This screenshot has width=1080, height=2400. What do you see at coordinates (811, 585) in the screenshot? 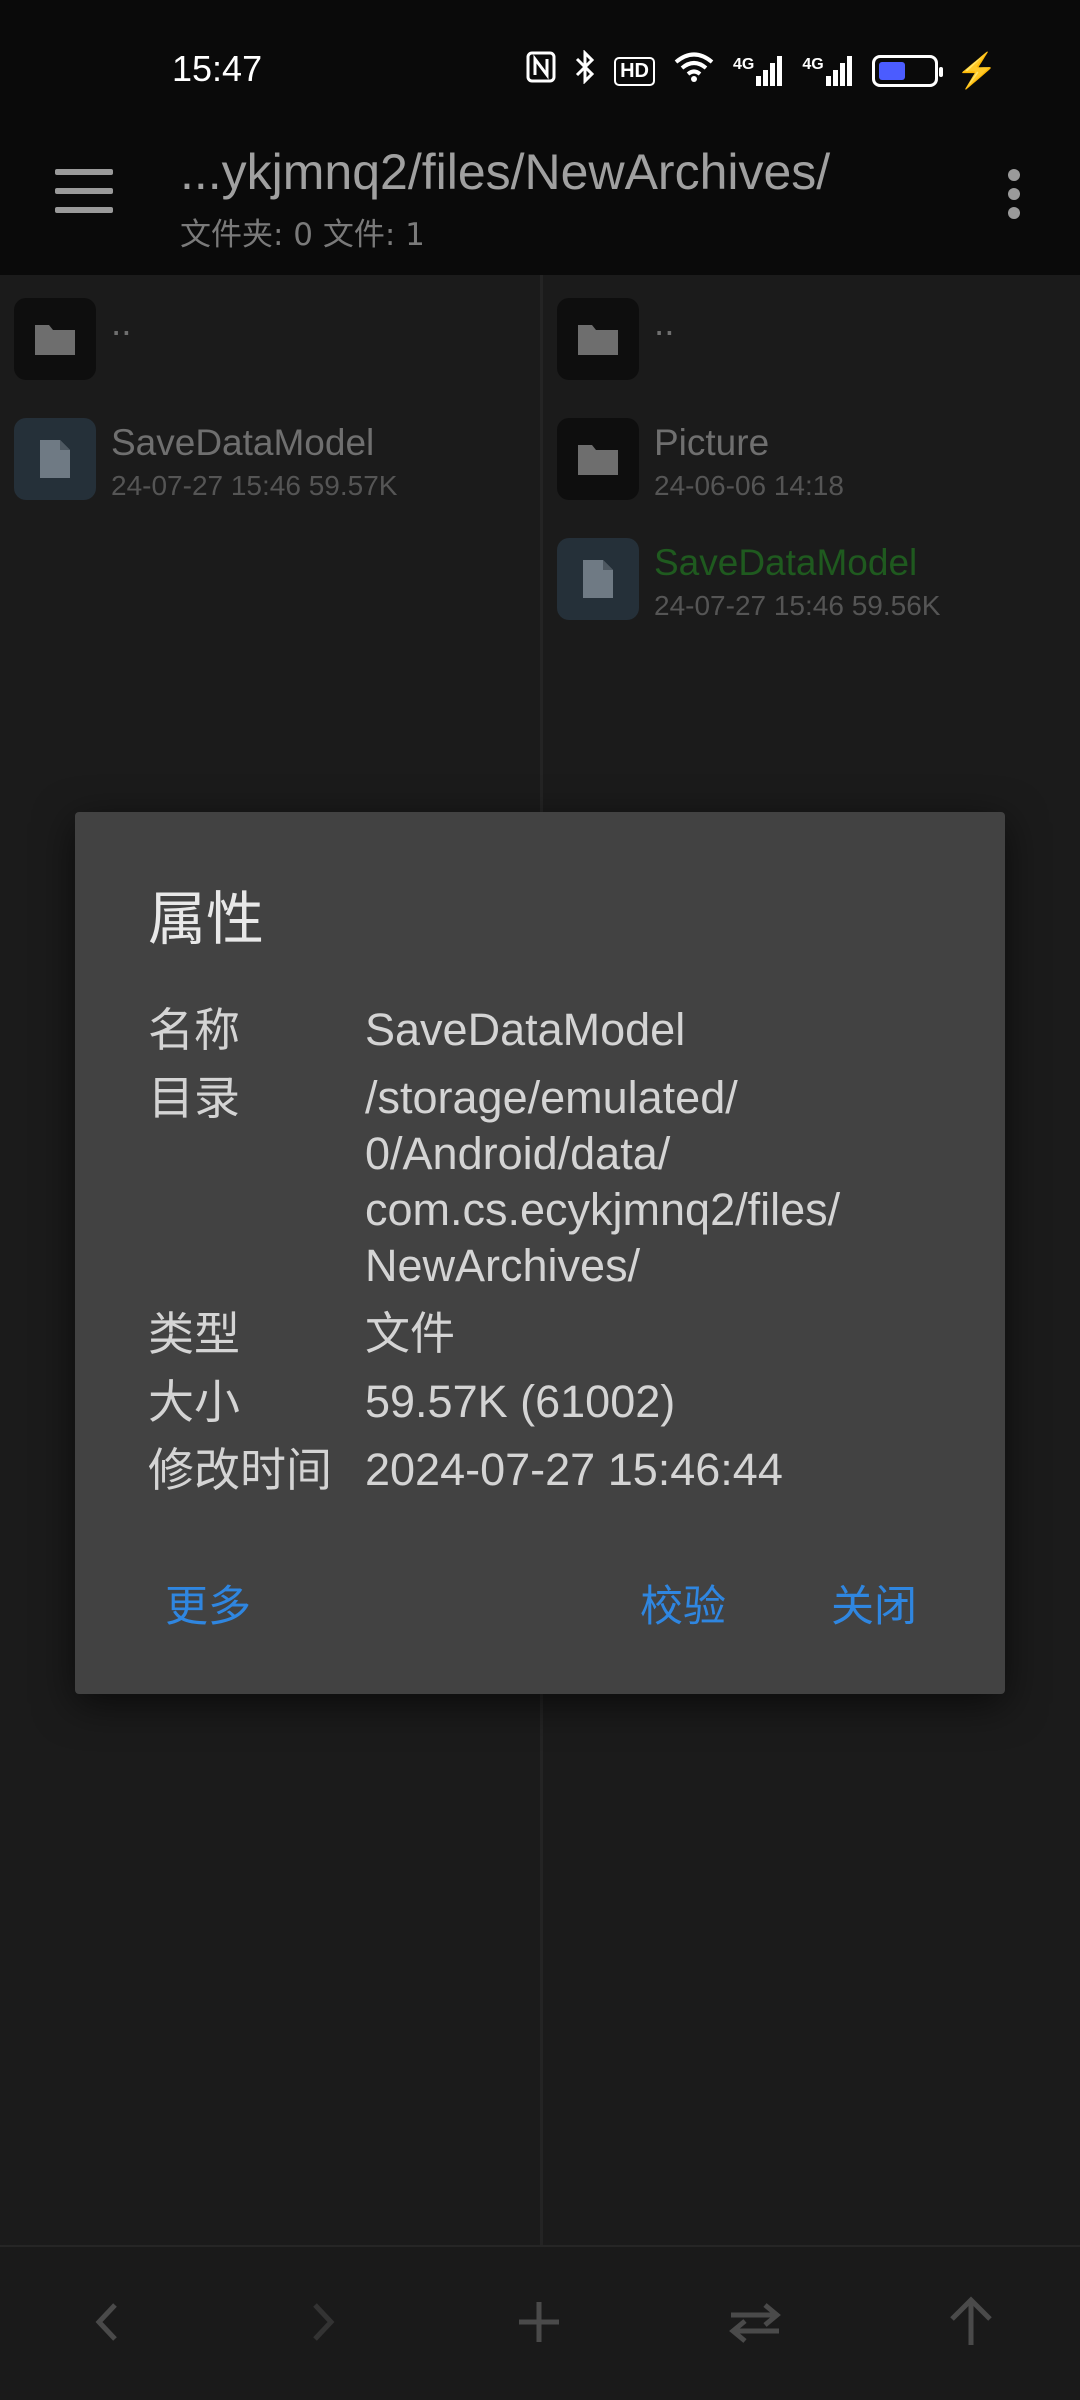
I see `list-item-file: SaveDataModel 24-07-27 15:46 59.56K` at bounding box center [811, 585].